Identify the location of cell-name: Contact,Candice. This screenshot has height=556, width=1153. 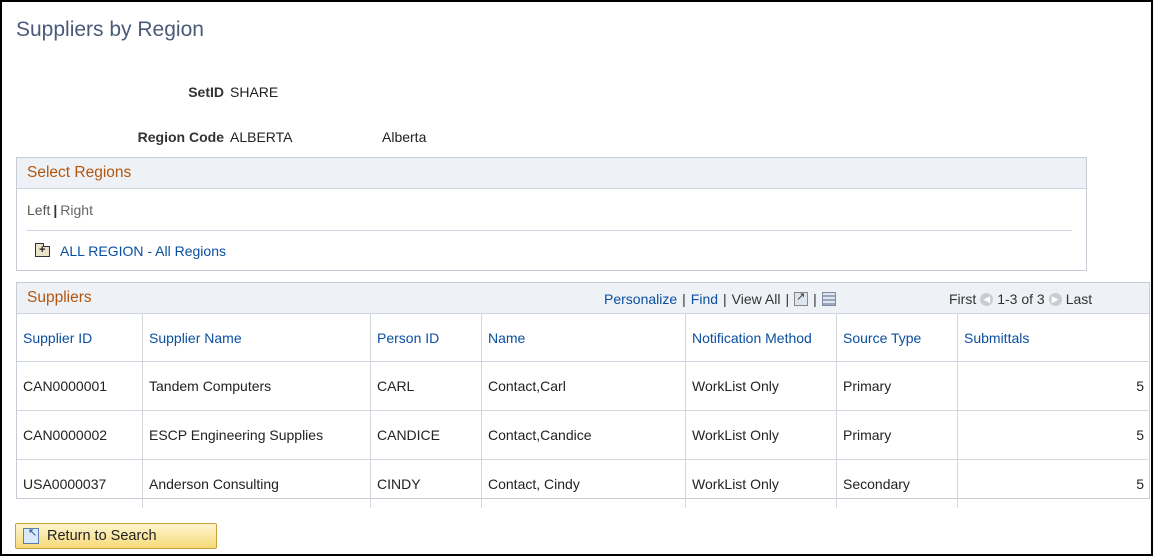
(583, 435).